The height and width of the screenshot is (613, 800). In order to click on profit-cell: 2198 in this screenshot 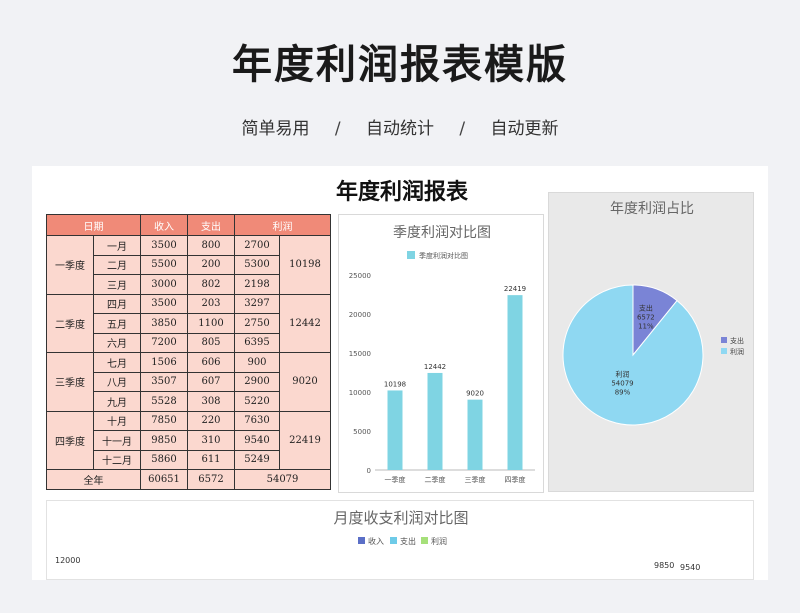, I will do `click(257, 284)`.